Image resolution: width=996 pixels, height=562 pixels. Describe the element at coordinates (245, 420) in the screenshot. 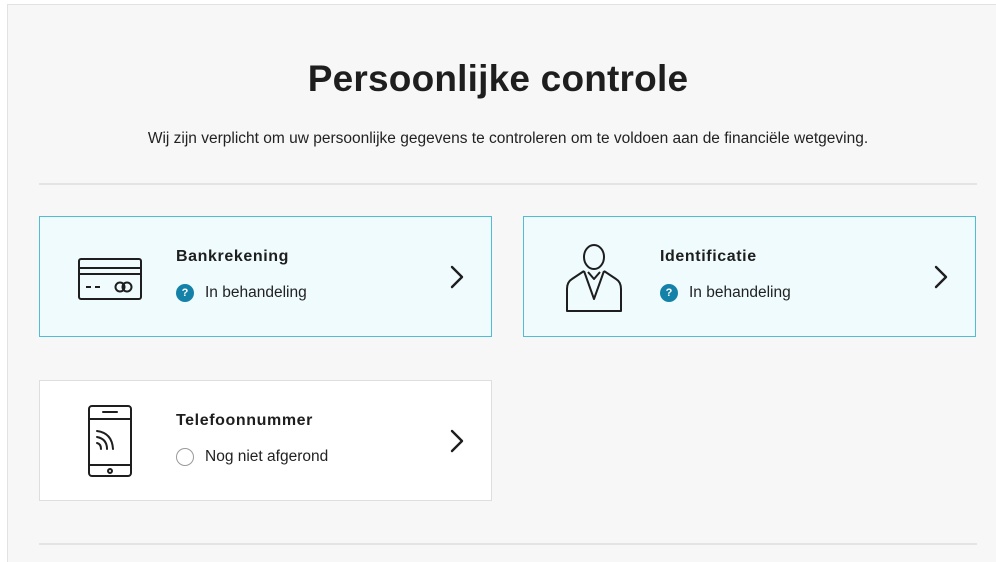

I see `card-title: Telefoonnummer` at that location.